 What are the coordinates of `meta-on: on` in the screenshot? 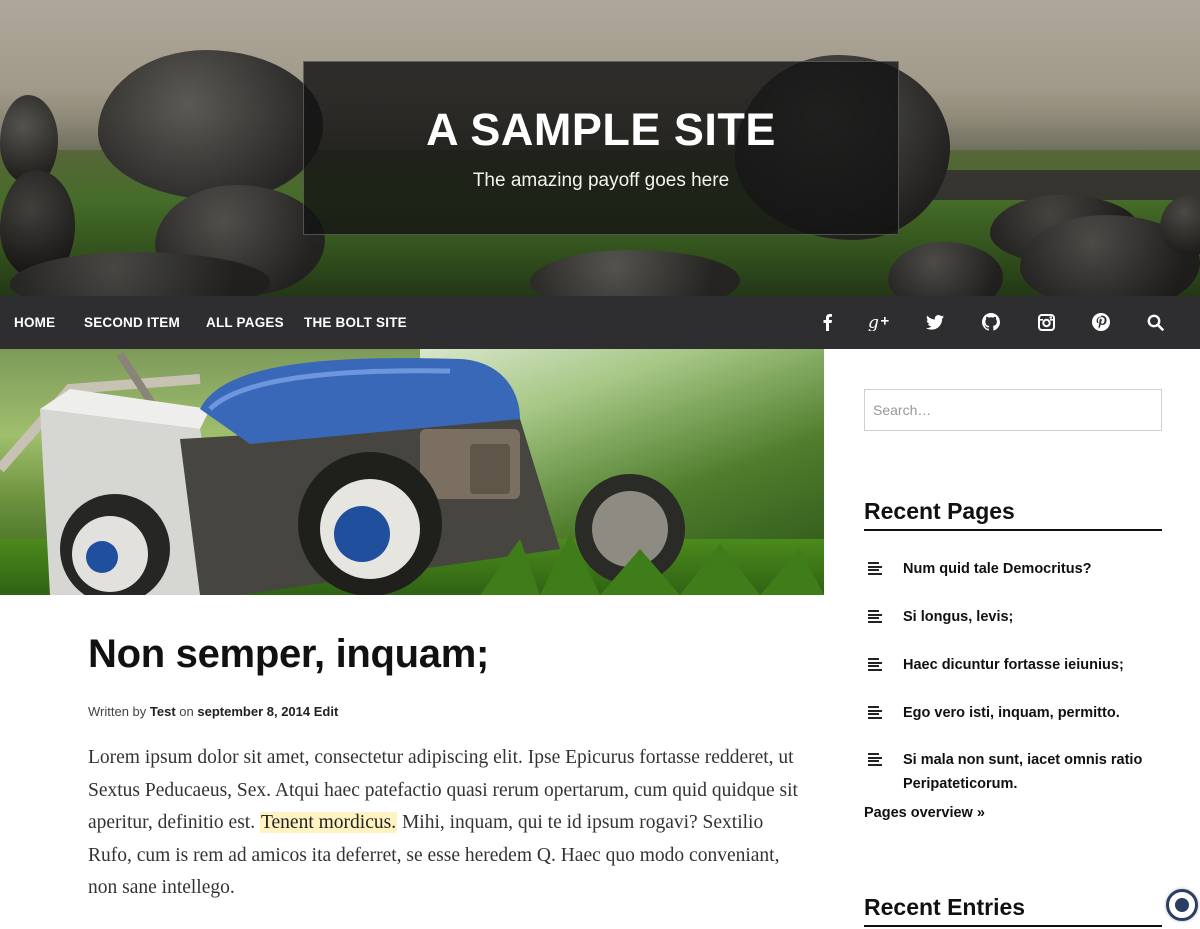 It's located at (186, 711).